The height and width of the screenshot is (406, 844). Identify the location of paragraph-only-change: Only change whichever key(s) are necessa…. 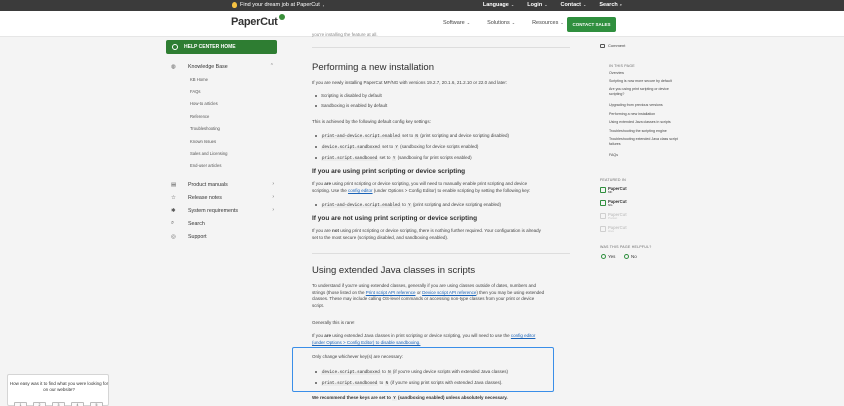
(358, 356).